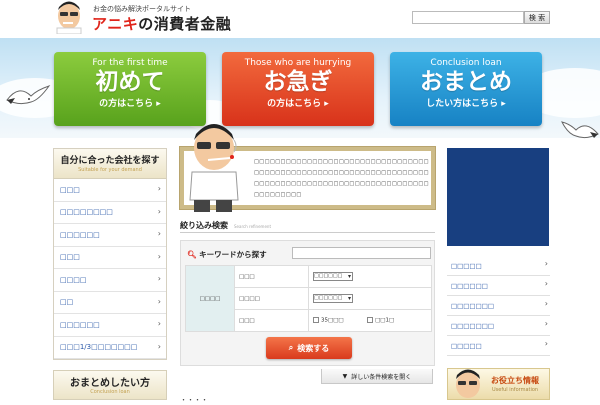  Describe the element at coordinates (210, 298) in the screenshot. I see `filter-category: □□□□` at that location.